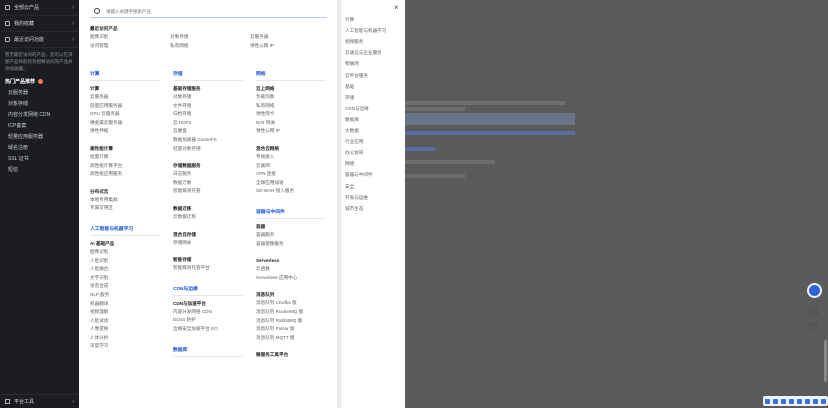  What do you see at coordinates (295, 278) in the screenshot?
I see `product-link: Serverless 应用中心` at bounding box center [295, 278].